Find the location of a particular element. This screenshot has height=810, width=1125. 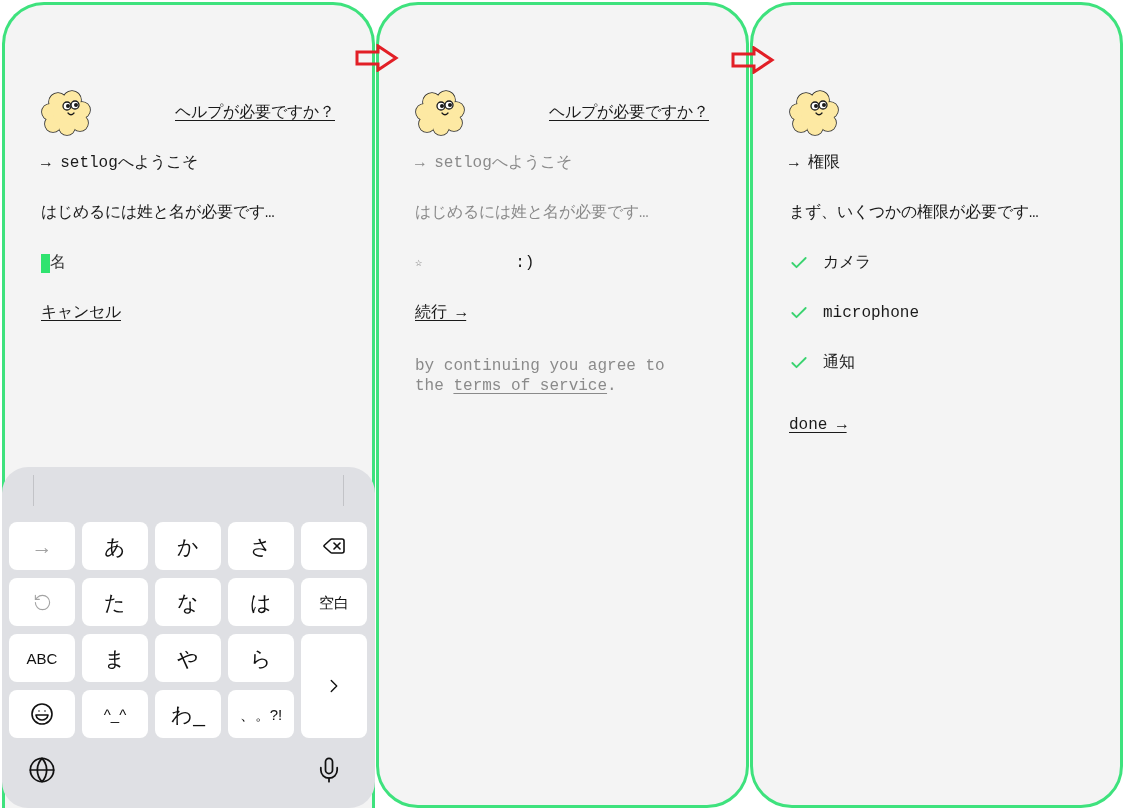

action-link: キャンセル is located at coordinates (81, 313).